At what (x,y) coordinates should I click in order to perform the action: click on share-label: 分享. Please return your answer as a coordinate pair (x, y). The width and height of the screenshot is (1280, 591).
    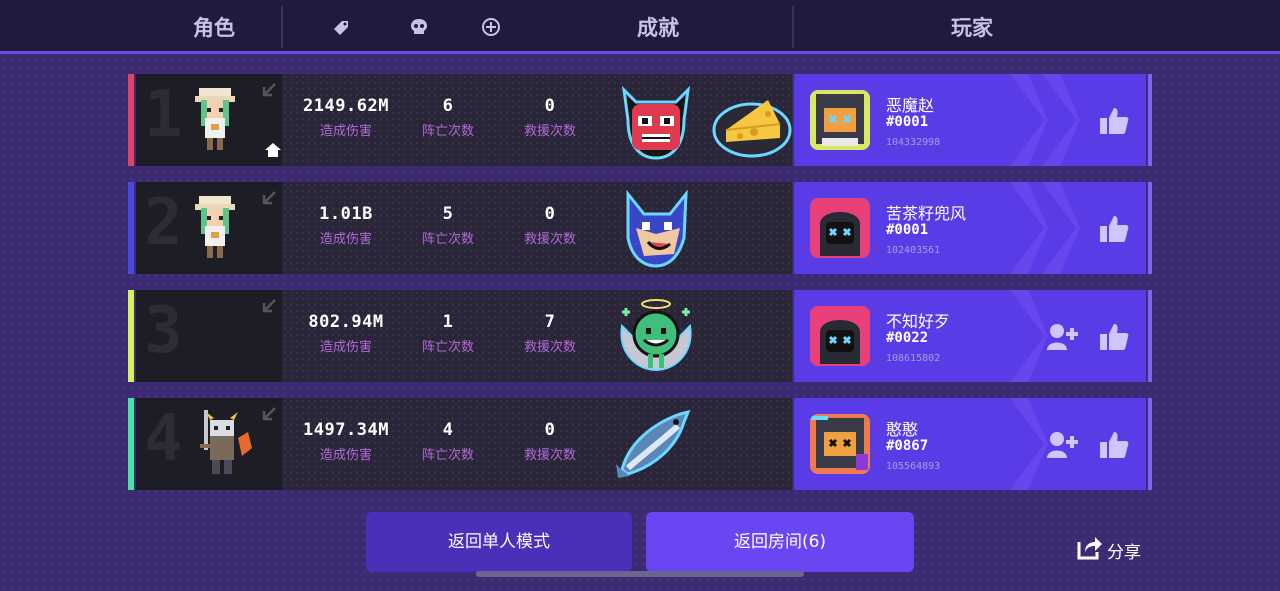
    Looking at the image, I should click on (1124, 553).